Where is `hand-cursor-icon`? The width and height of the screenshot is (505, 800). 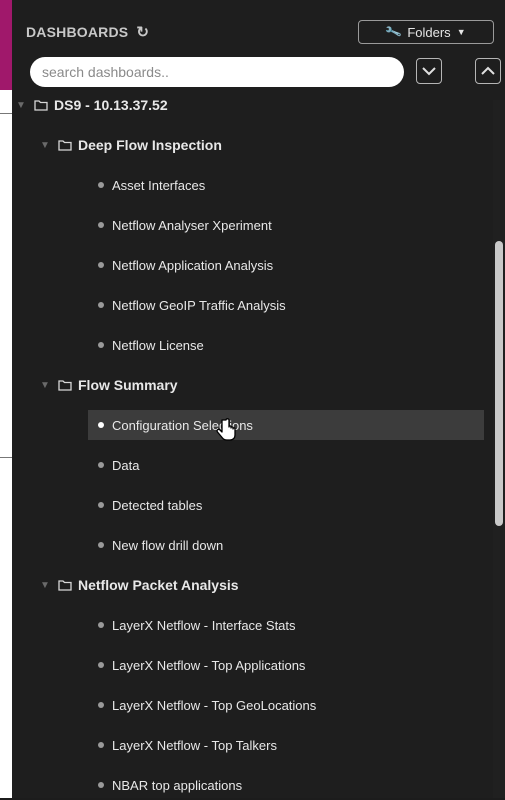
hand-cursor-icon is located at coordinates (226, 429).